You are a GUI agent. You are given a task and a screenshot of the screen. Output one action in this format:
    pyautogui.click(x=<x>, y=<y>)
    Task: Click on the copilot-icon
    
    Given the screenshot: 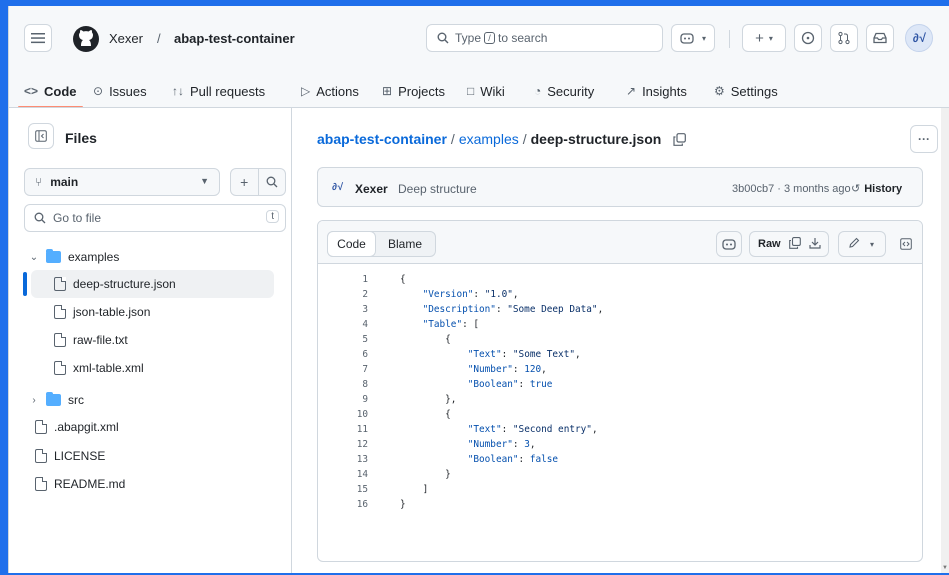 What is the action you would take?
    pyautogui.click(x=729, y=244)
    